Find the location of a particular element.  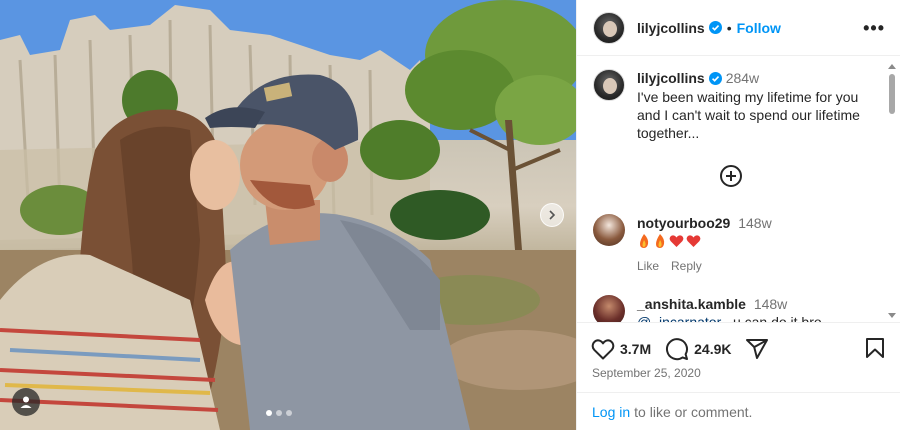

scroll-up-icon is located at coordinates (892, 66).